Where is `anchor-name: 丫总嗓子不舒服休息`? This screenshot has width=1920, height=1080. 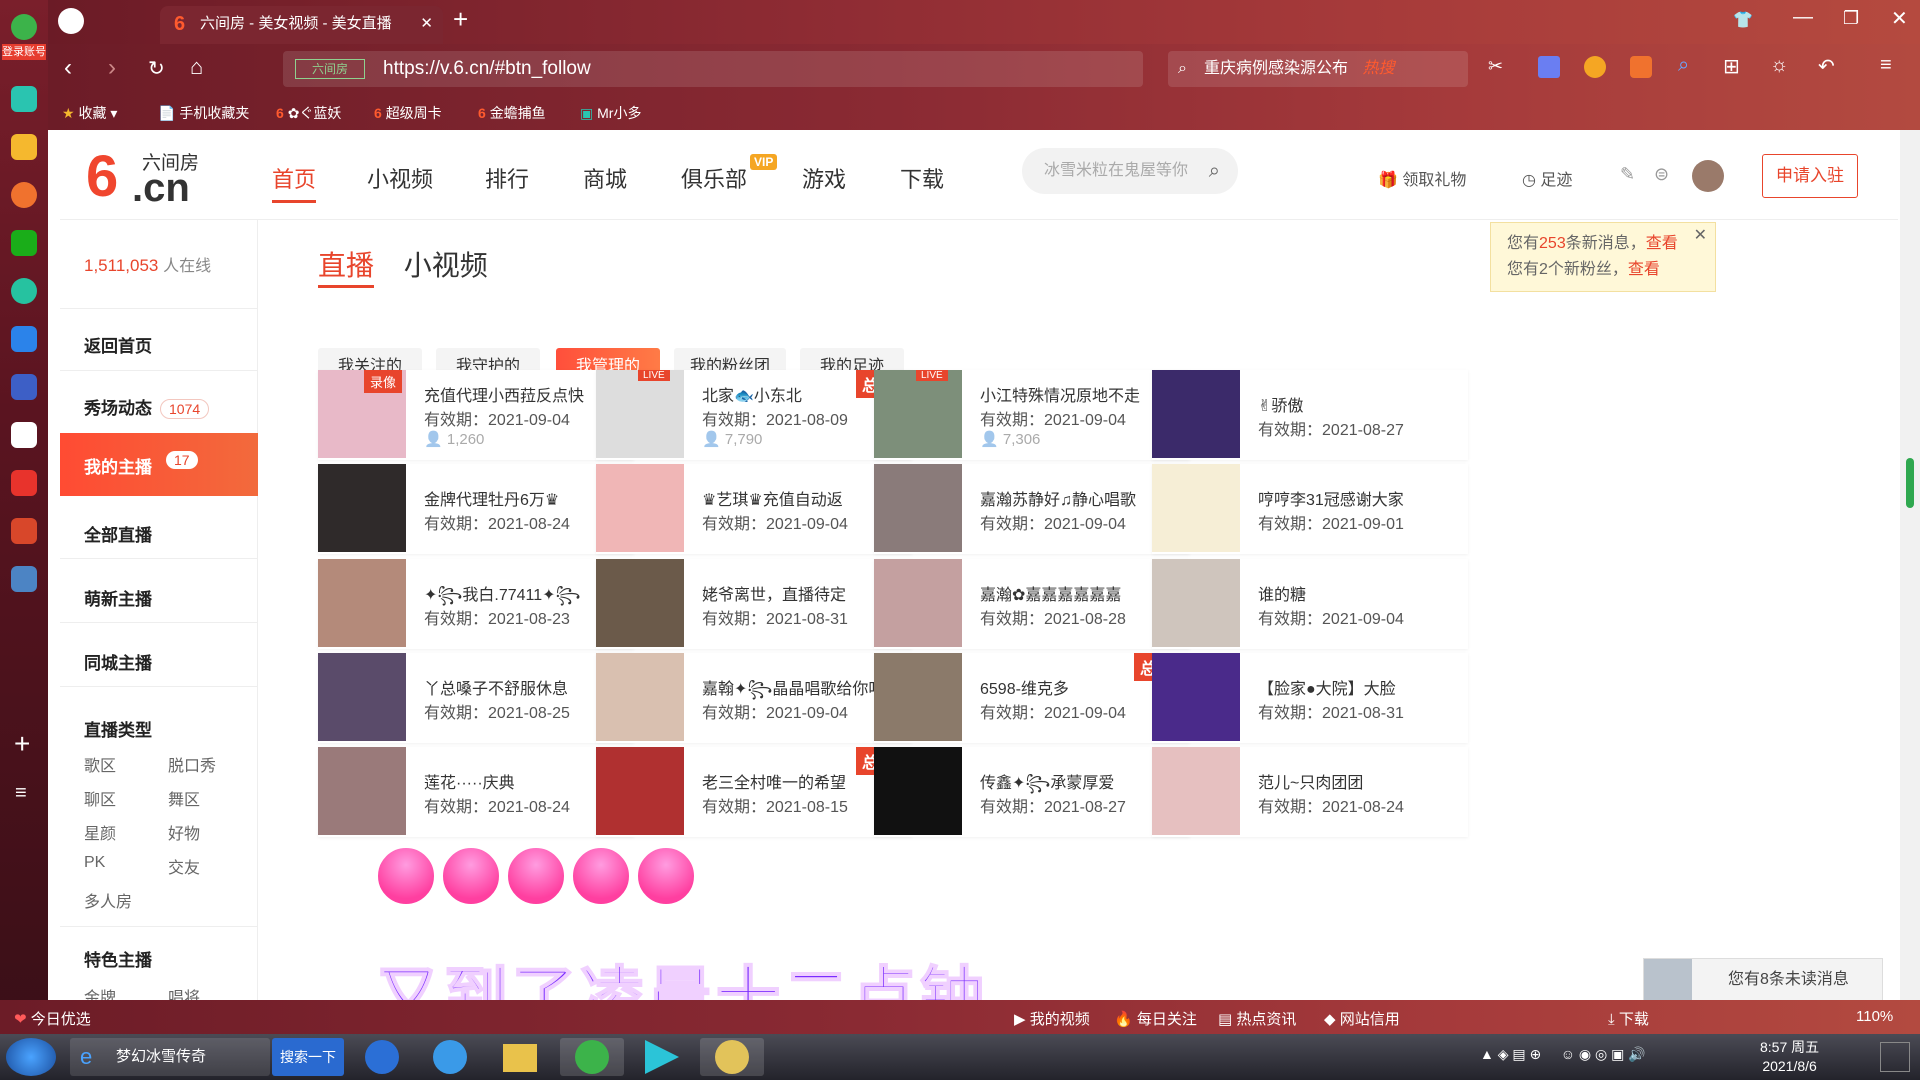
anchor-name: 丫总嗓子不舒服休息 is located at coordinates (496, 687).